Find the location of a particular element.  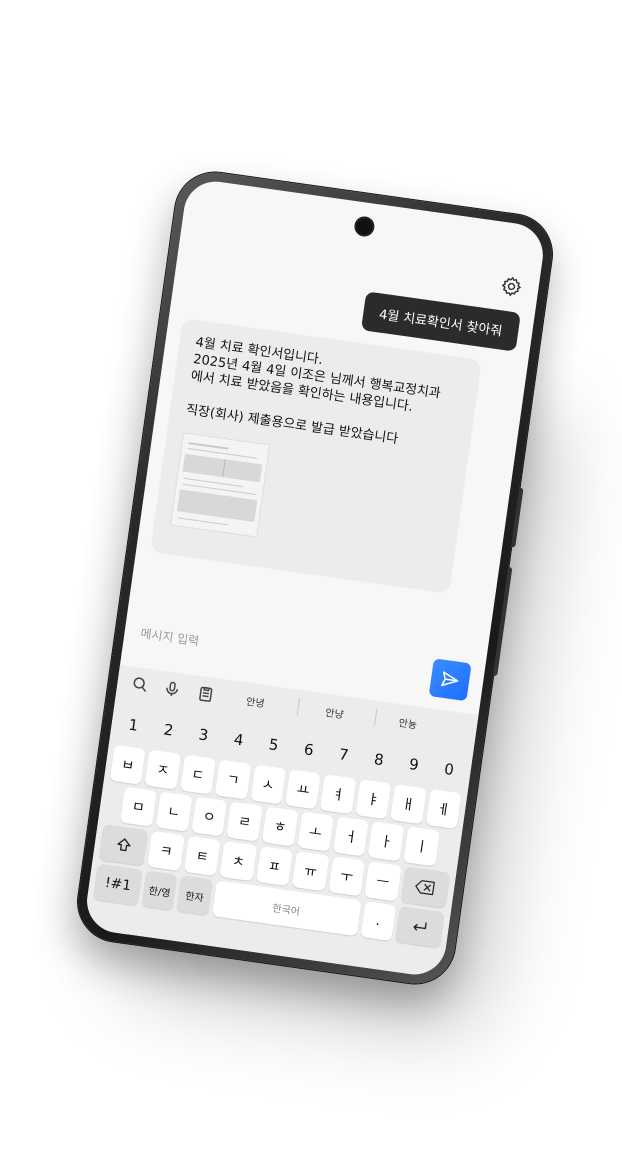

key-siot: ㅅ is located at coordinates (268, 784).